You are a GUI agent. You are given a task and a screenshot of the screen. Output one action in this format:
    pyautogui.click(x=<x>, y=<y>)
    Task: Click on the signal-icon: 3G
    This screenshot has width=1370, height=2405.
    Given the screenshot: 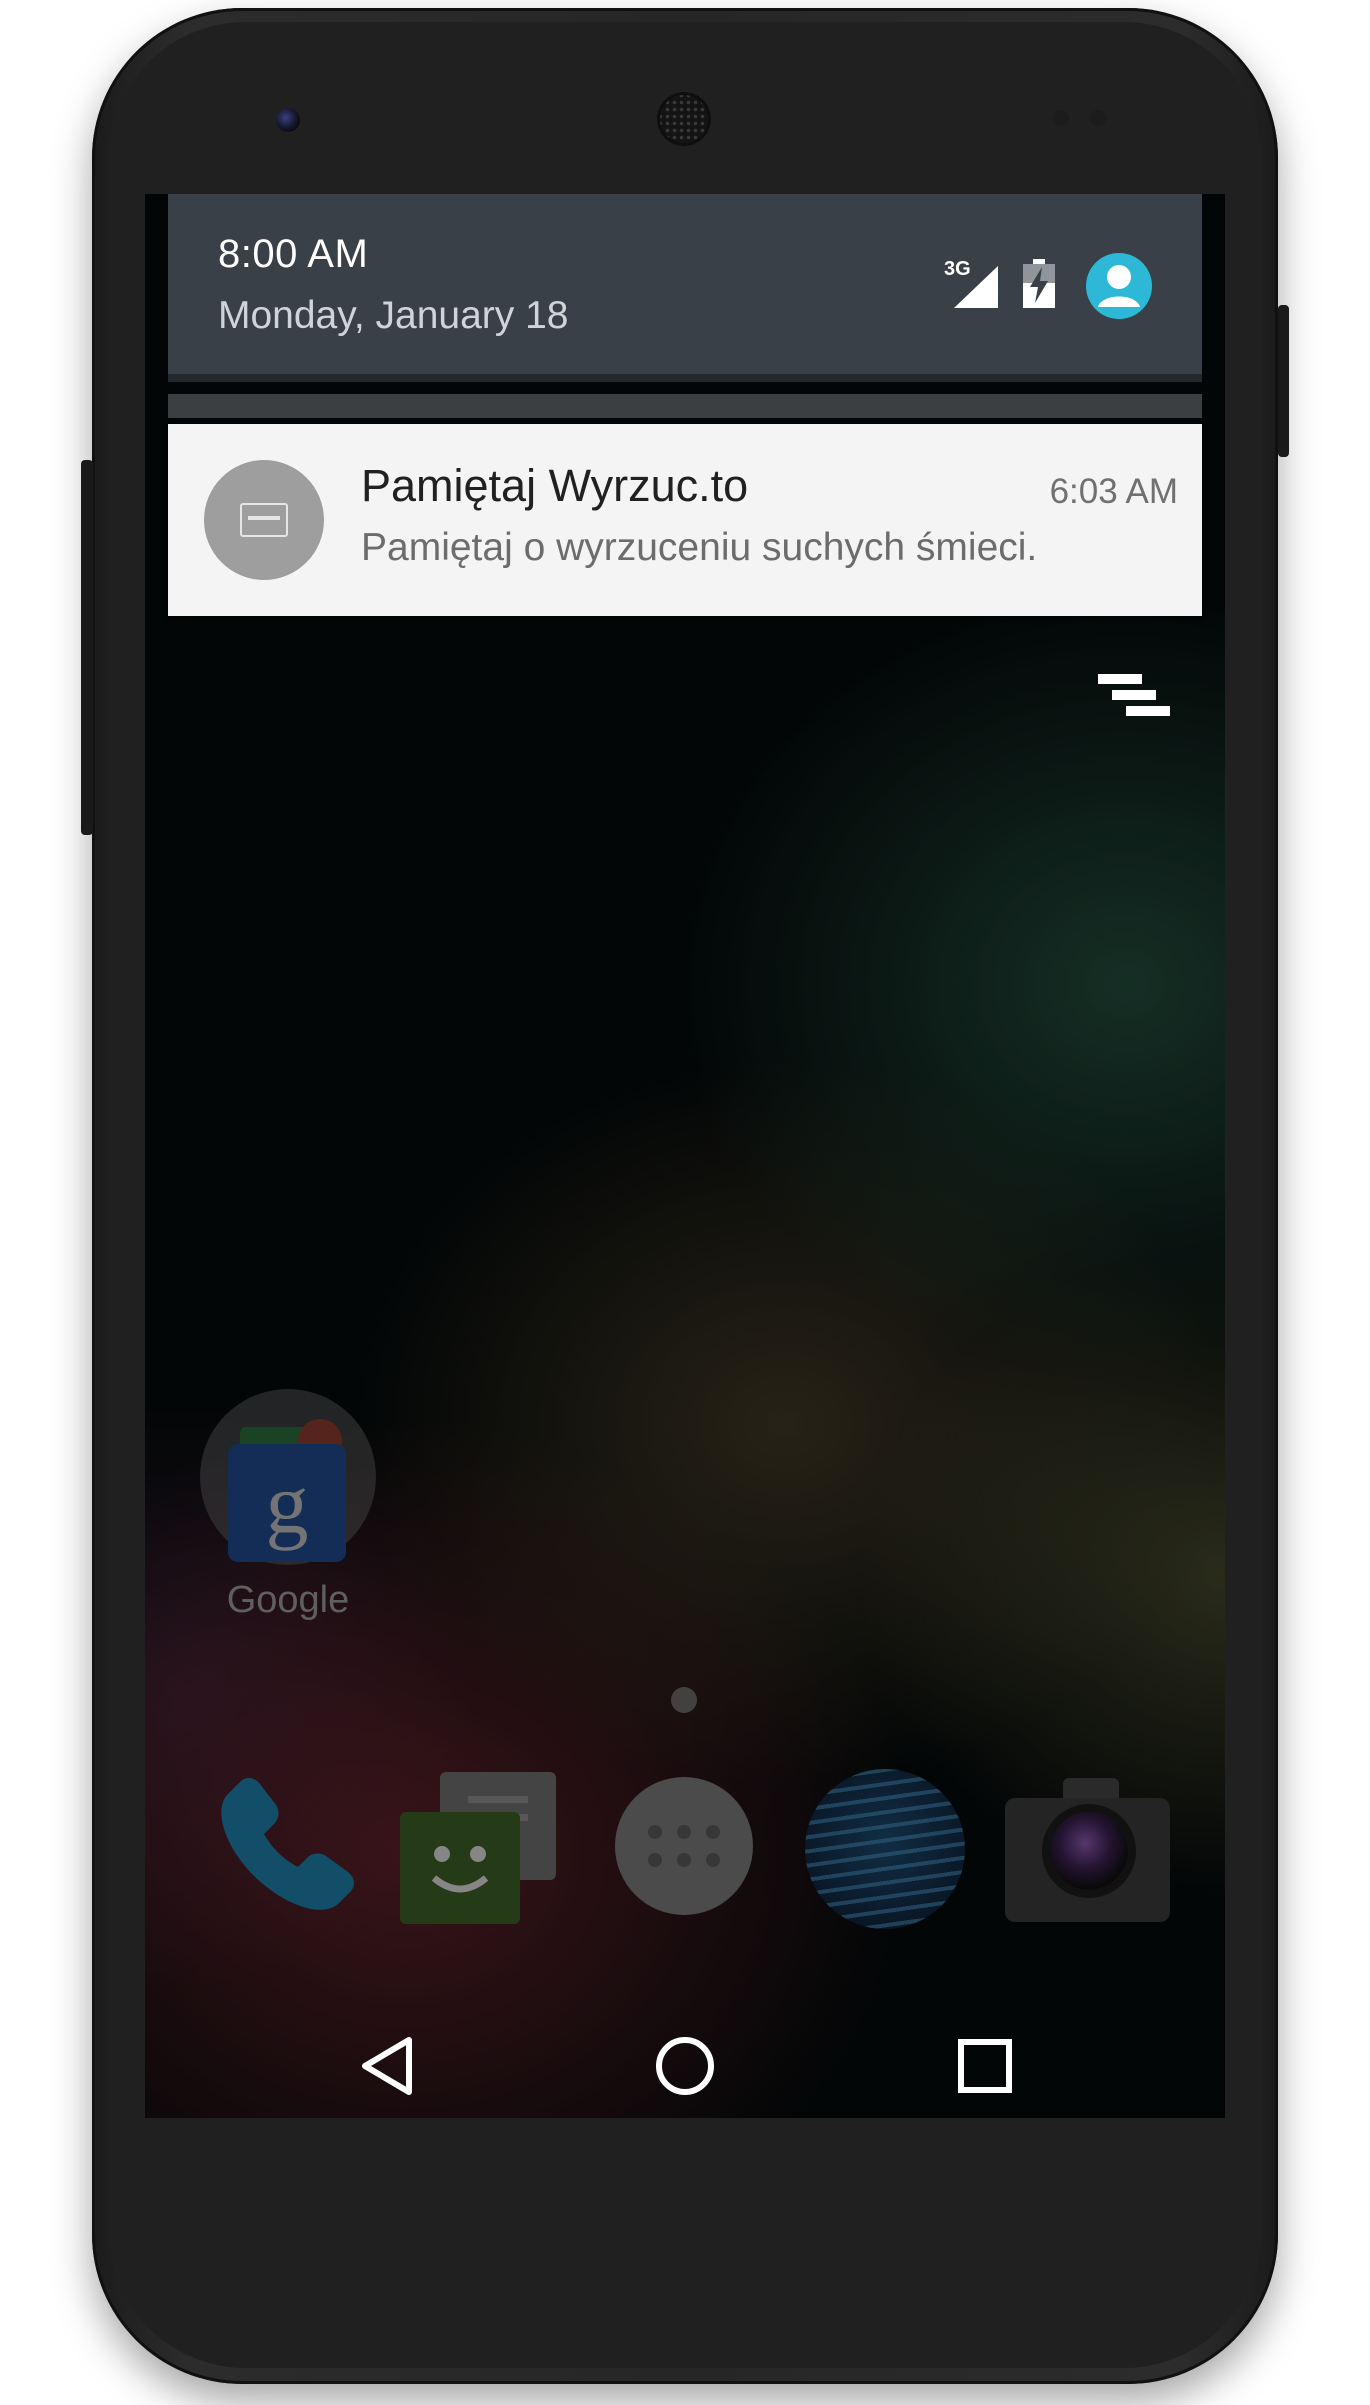 What is the action you would take?
    pyautogui.click(x=972, y=284)
    